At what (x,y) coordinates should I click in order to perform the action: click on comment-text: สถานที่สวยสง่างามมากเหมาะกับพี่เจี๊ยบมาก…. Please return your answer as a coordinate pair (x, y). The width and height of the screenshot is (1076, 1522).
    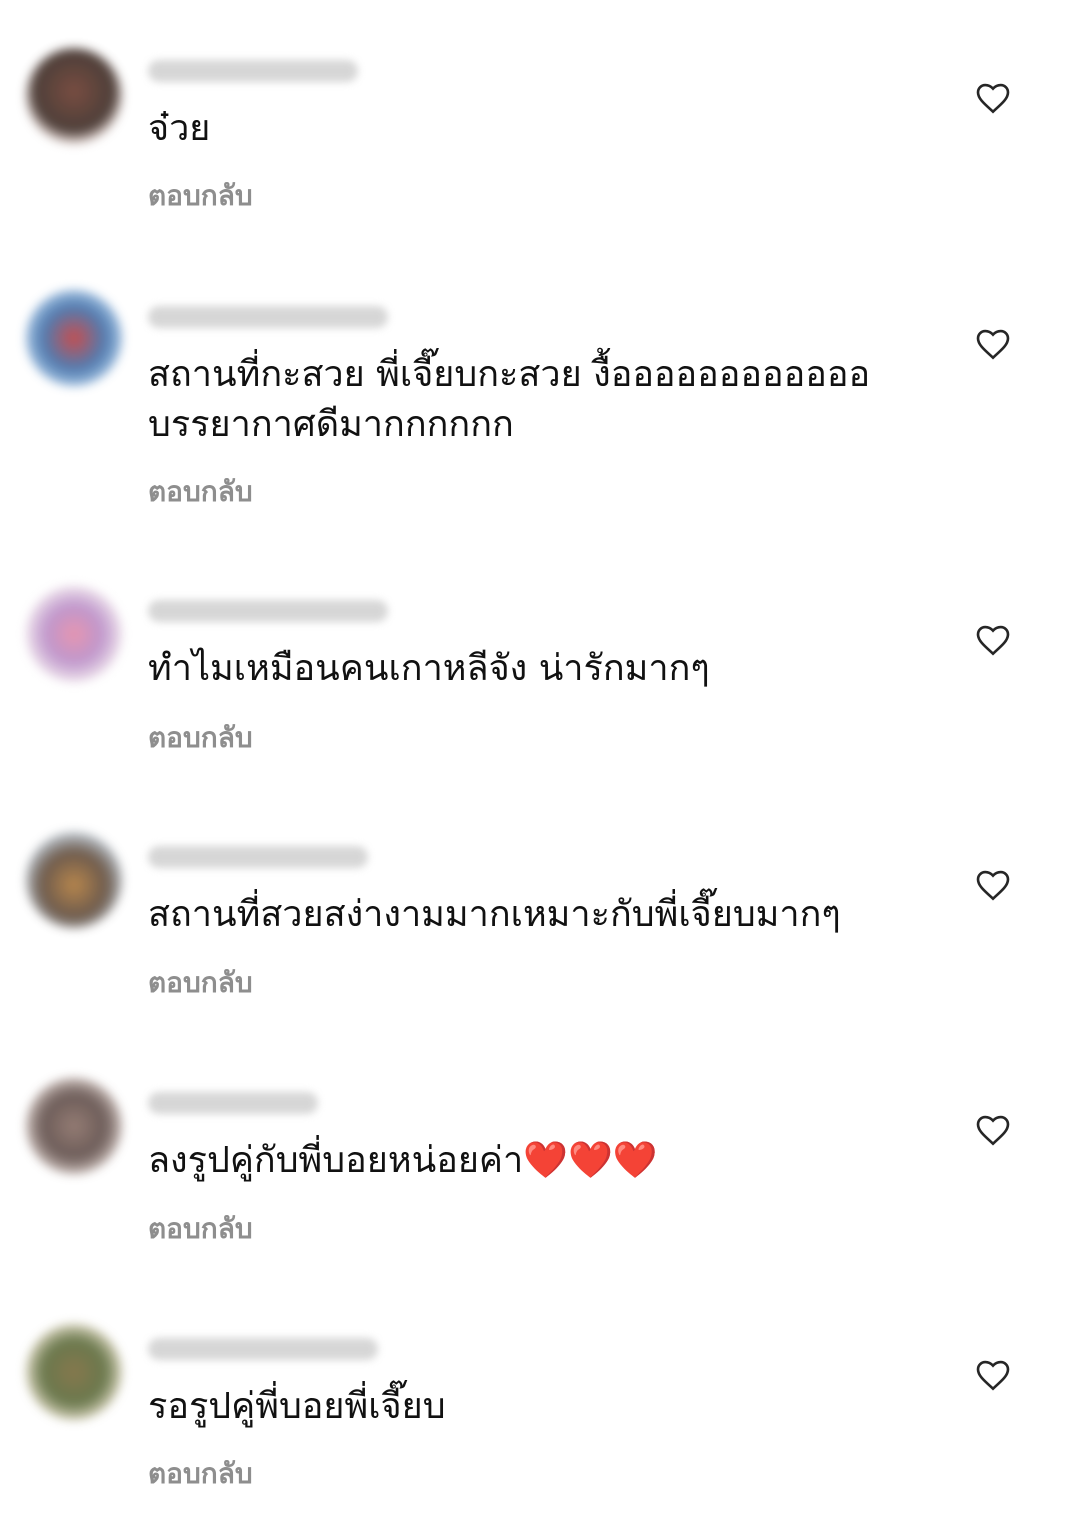
    Looking at the image, I should click on (494, 914).